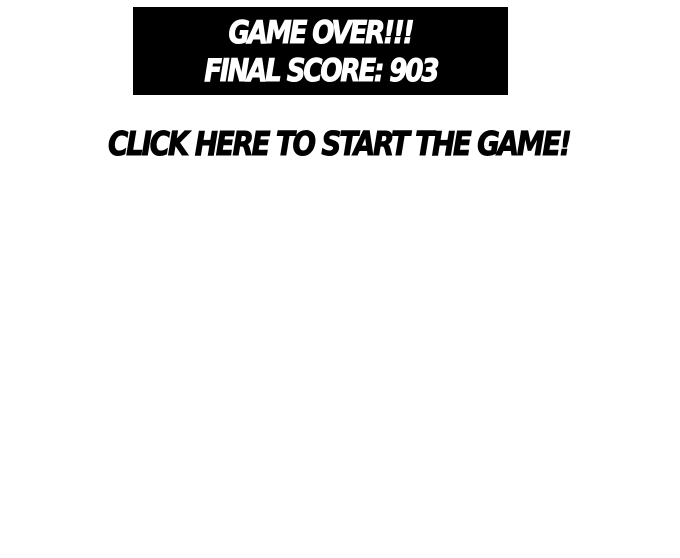  What do you see at coordinates (321, 71) in the screenshot?
I see `final-score-text: FINAL SCORE: 903` at bounding box center [321, 71].